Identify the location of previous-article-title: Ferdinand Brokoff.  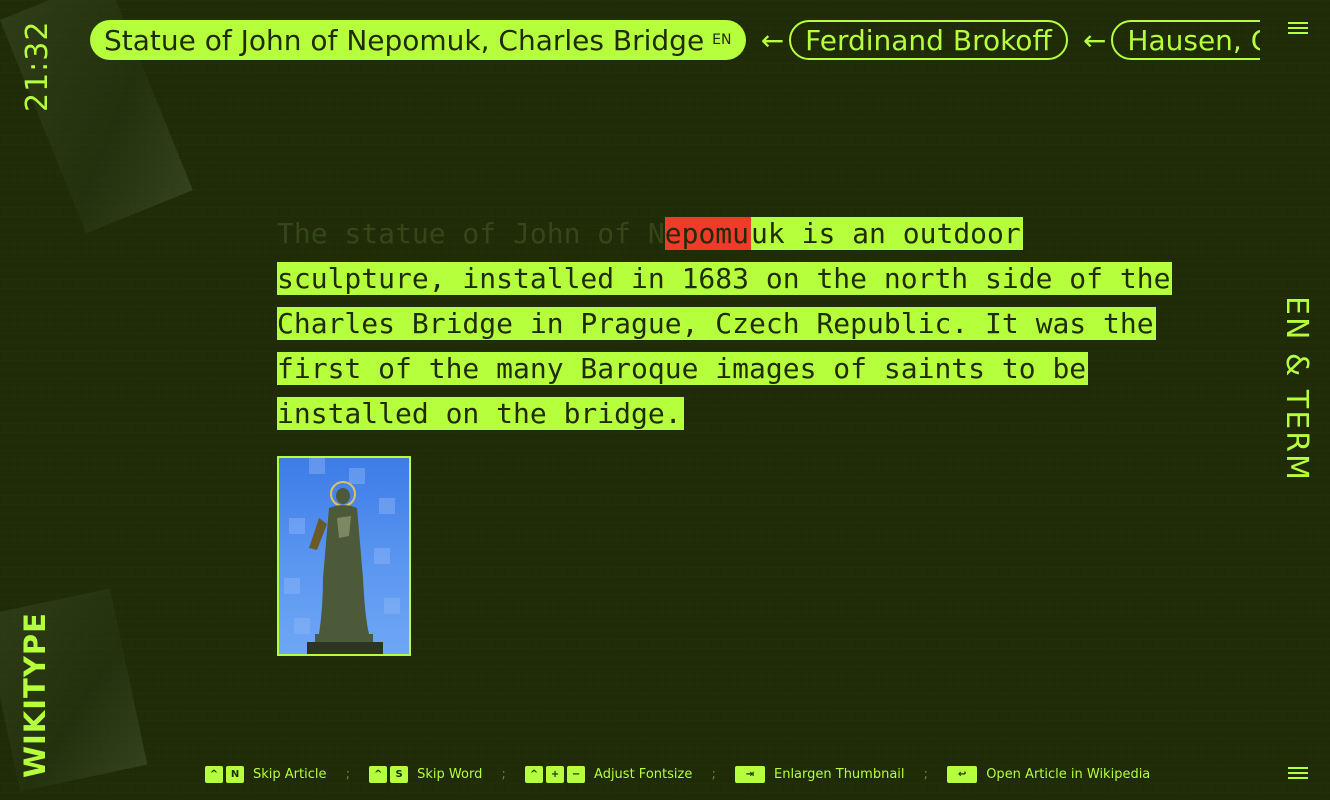
(928, 40).